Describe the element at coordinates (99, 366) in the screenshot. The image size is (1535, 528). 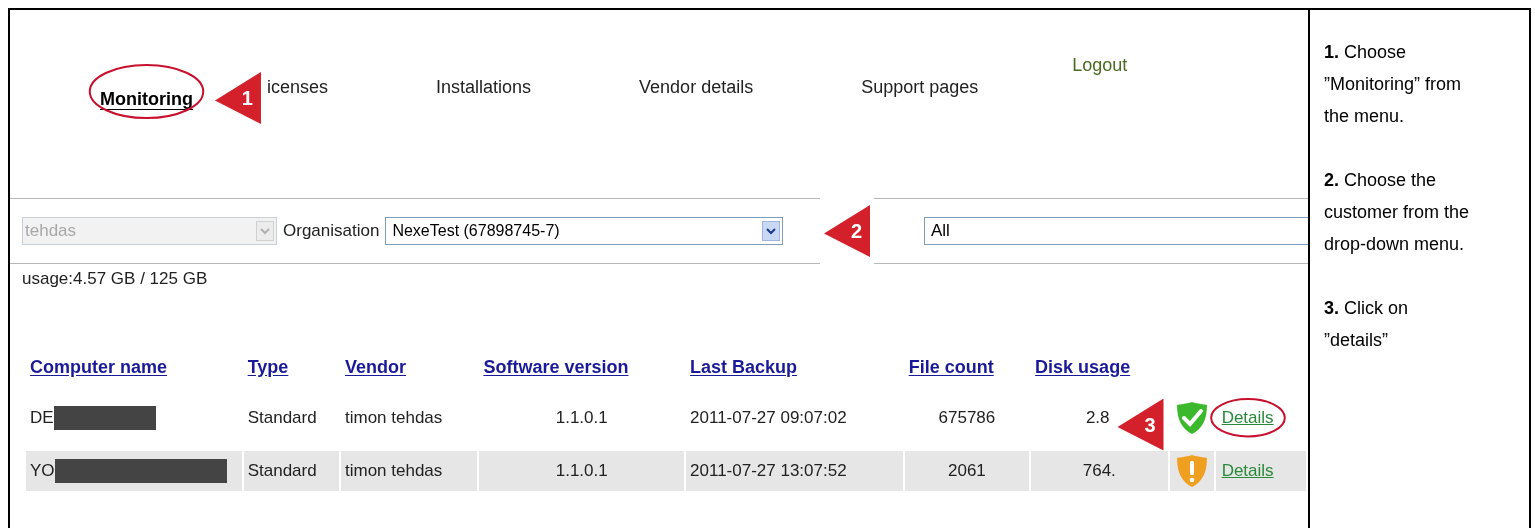
I see `column-header-link: Computer name` at that location.